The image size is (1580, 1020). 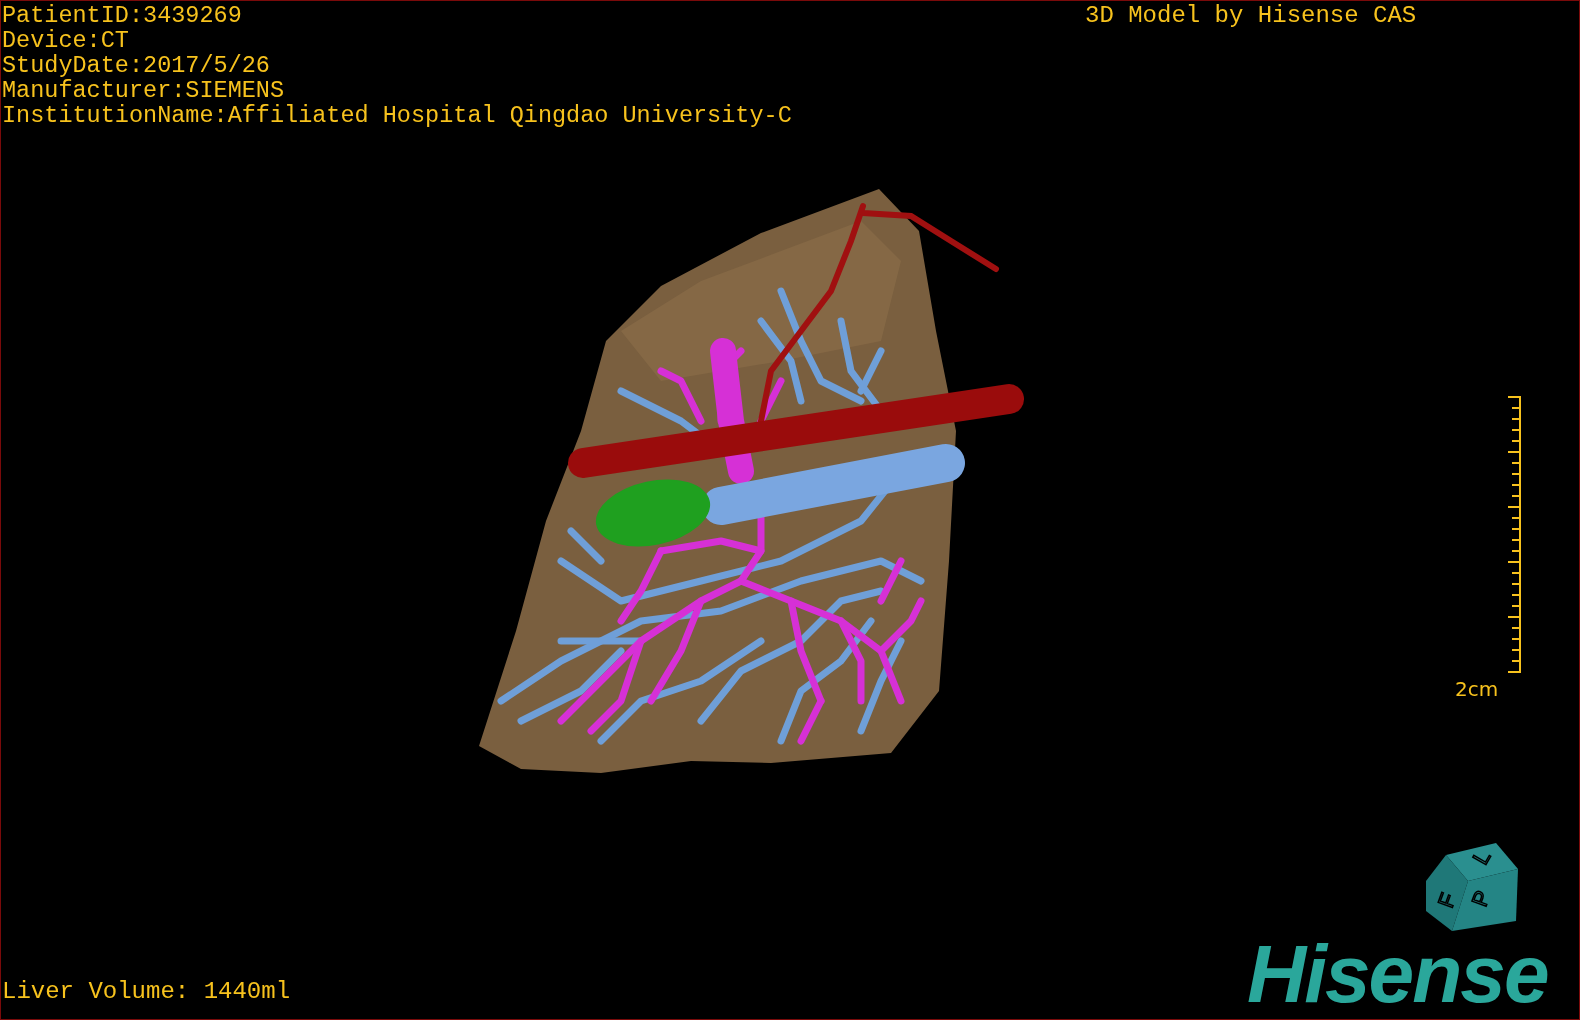 What do you see at coordinates (1397, 974) in the screenshot?
I see `logo: Hisense` at bounding box center [1397, 974].